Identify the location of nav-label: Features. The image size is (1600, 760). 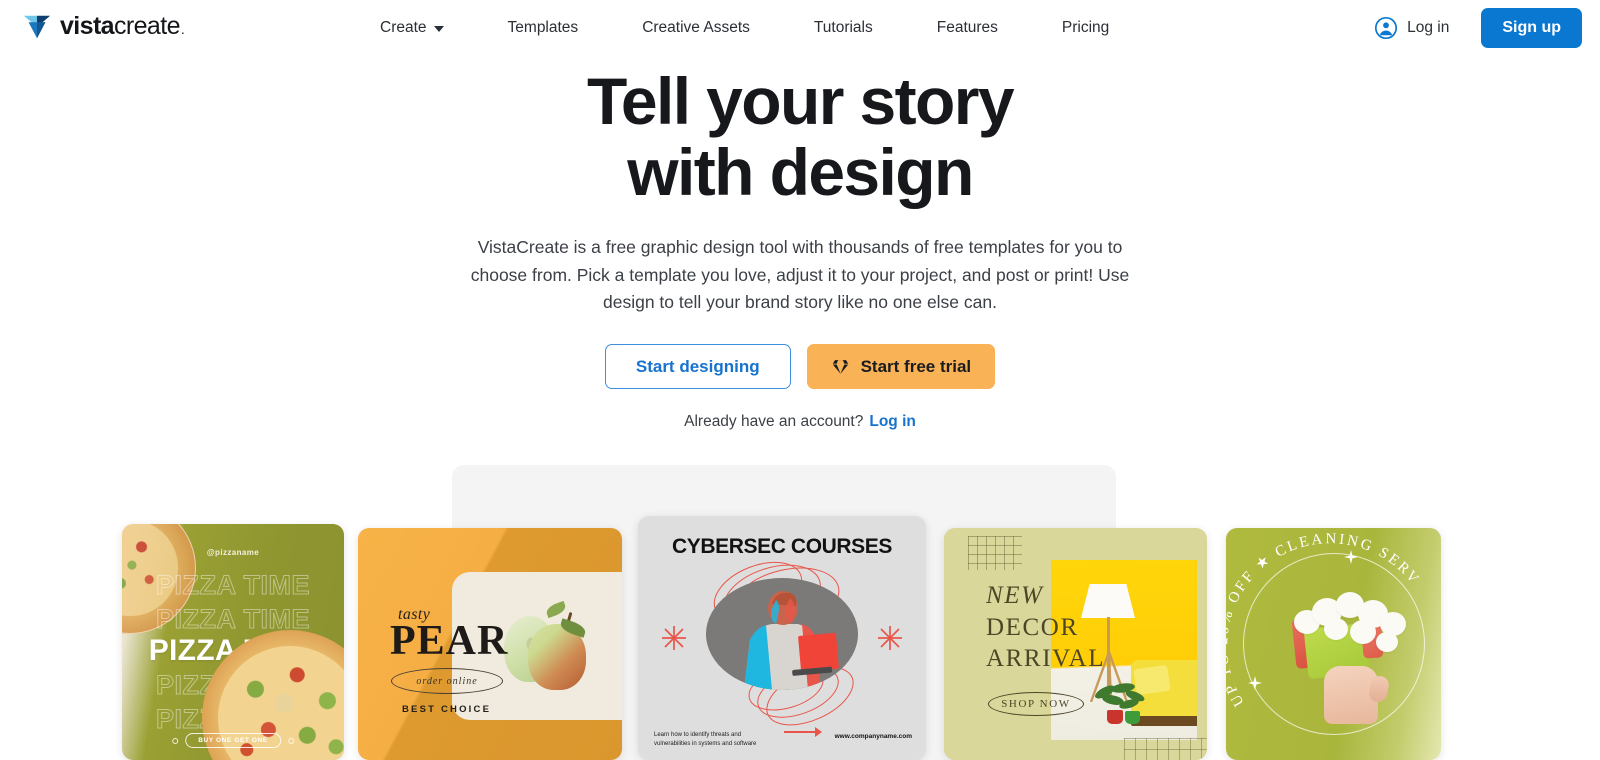
(967, 27).